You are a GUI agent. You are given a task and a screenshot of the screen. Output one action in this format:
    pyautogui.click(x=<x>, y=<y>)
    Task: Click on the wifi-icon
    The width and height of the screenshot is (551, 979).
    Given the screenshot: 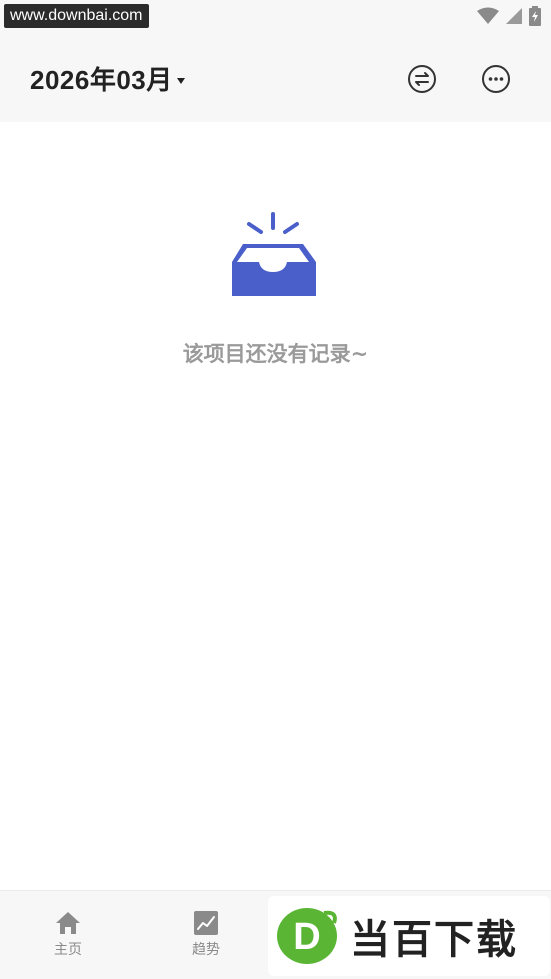 What is the action you would take?
    pyautogui.click(x=488, y=15)
    